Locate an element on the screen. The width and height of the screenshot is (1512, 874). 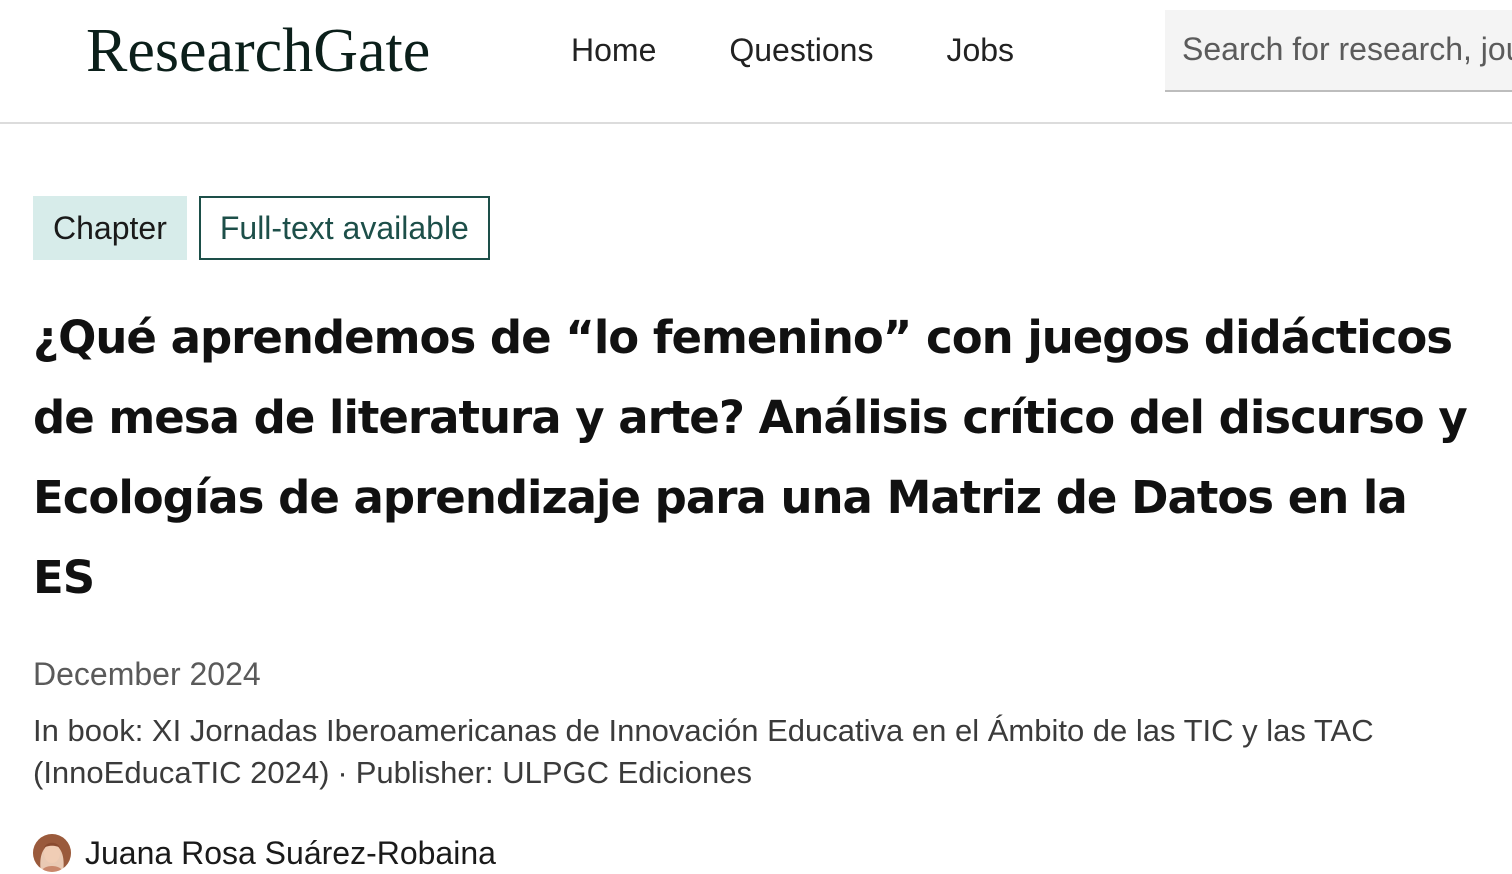
nav-jobs: Jobs is located at coordinates (980, 50).